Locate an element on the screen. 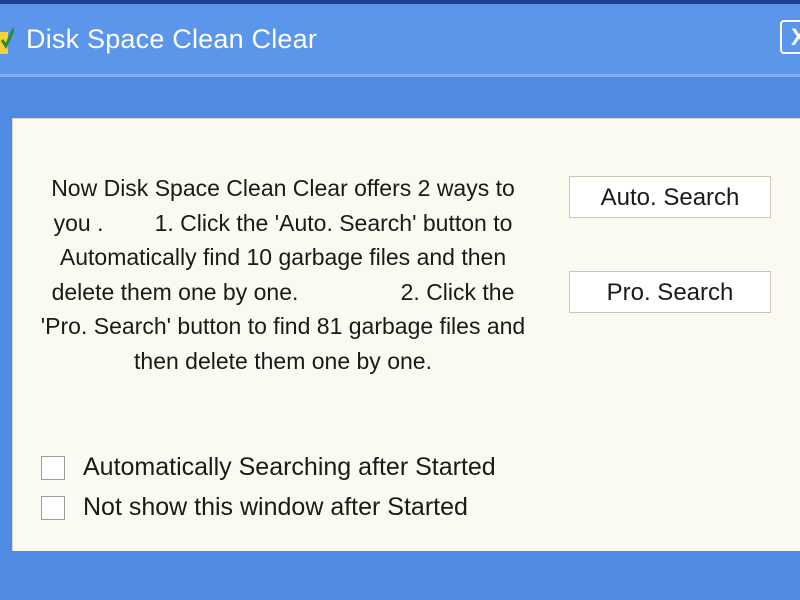 This screenshot has height=600, width=800. auto-search-checkbox is located at coordinates (53, 468).